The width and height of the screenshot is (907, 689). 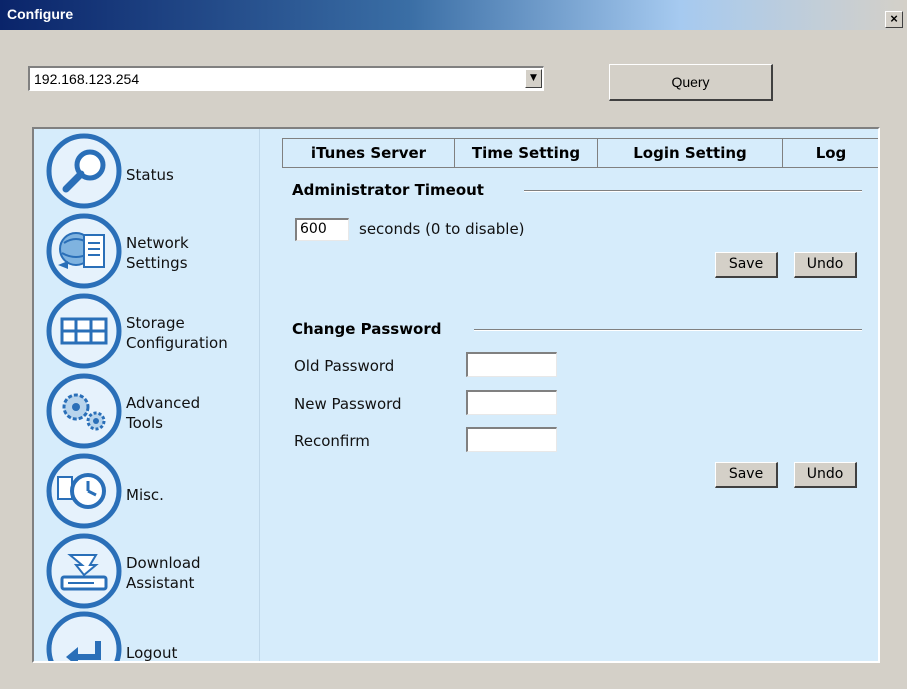 What do you see at coordinates (369, 153) in the screenshot?
I see `tab-itunes-server: iTunes Server` at bounding box center [369, 153].